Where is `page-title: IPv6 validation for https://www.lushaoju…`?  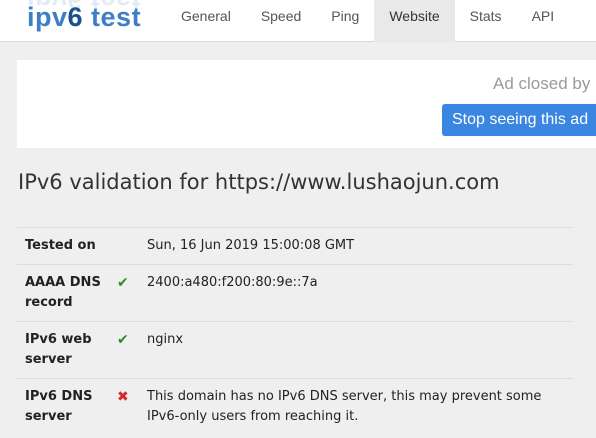
page-title: IPv6 validation for https://www.lushaoju… is located at coordinates (259, 182).